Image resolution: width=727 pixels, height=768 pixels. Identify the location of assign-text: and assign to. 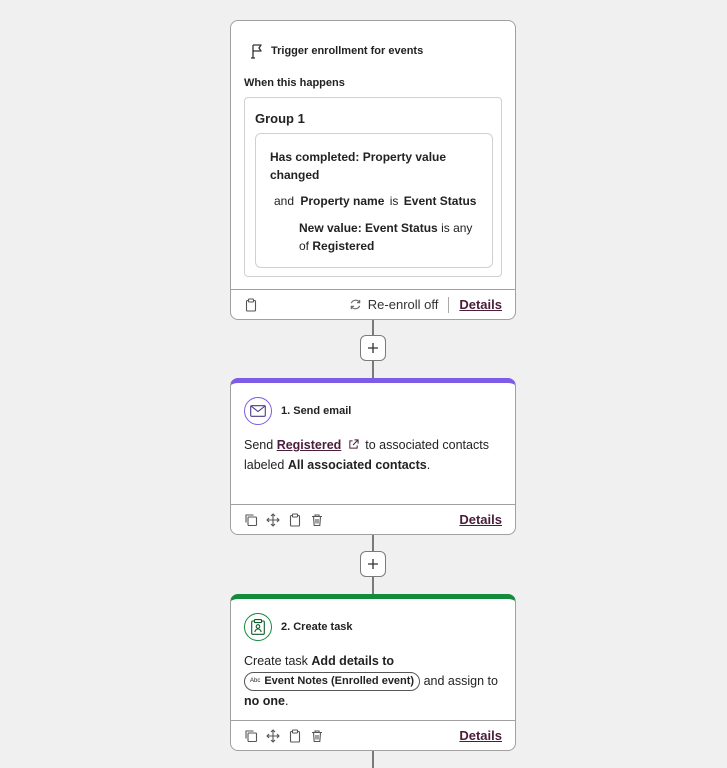
(460, 681).